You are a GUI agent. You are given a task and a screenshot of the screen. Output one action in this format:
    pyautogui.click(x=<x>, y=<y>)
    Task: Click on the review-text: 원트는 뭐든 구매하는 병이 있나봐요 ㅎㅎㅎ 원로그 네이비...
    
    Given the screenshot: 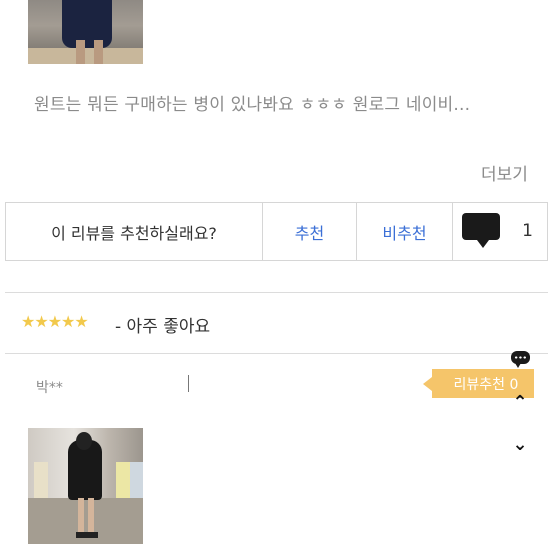 What is the action you would take?
    pyautogui.click(x=252, y=105)
    